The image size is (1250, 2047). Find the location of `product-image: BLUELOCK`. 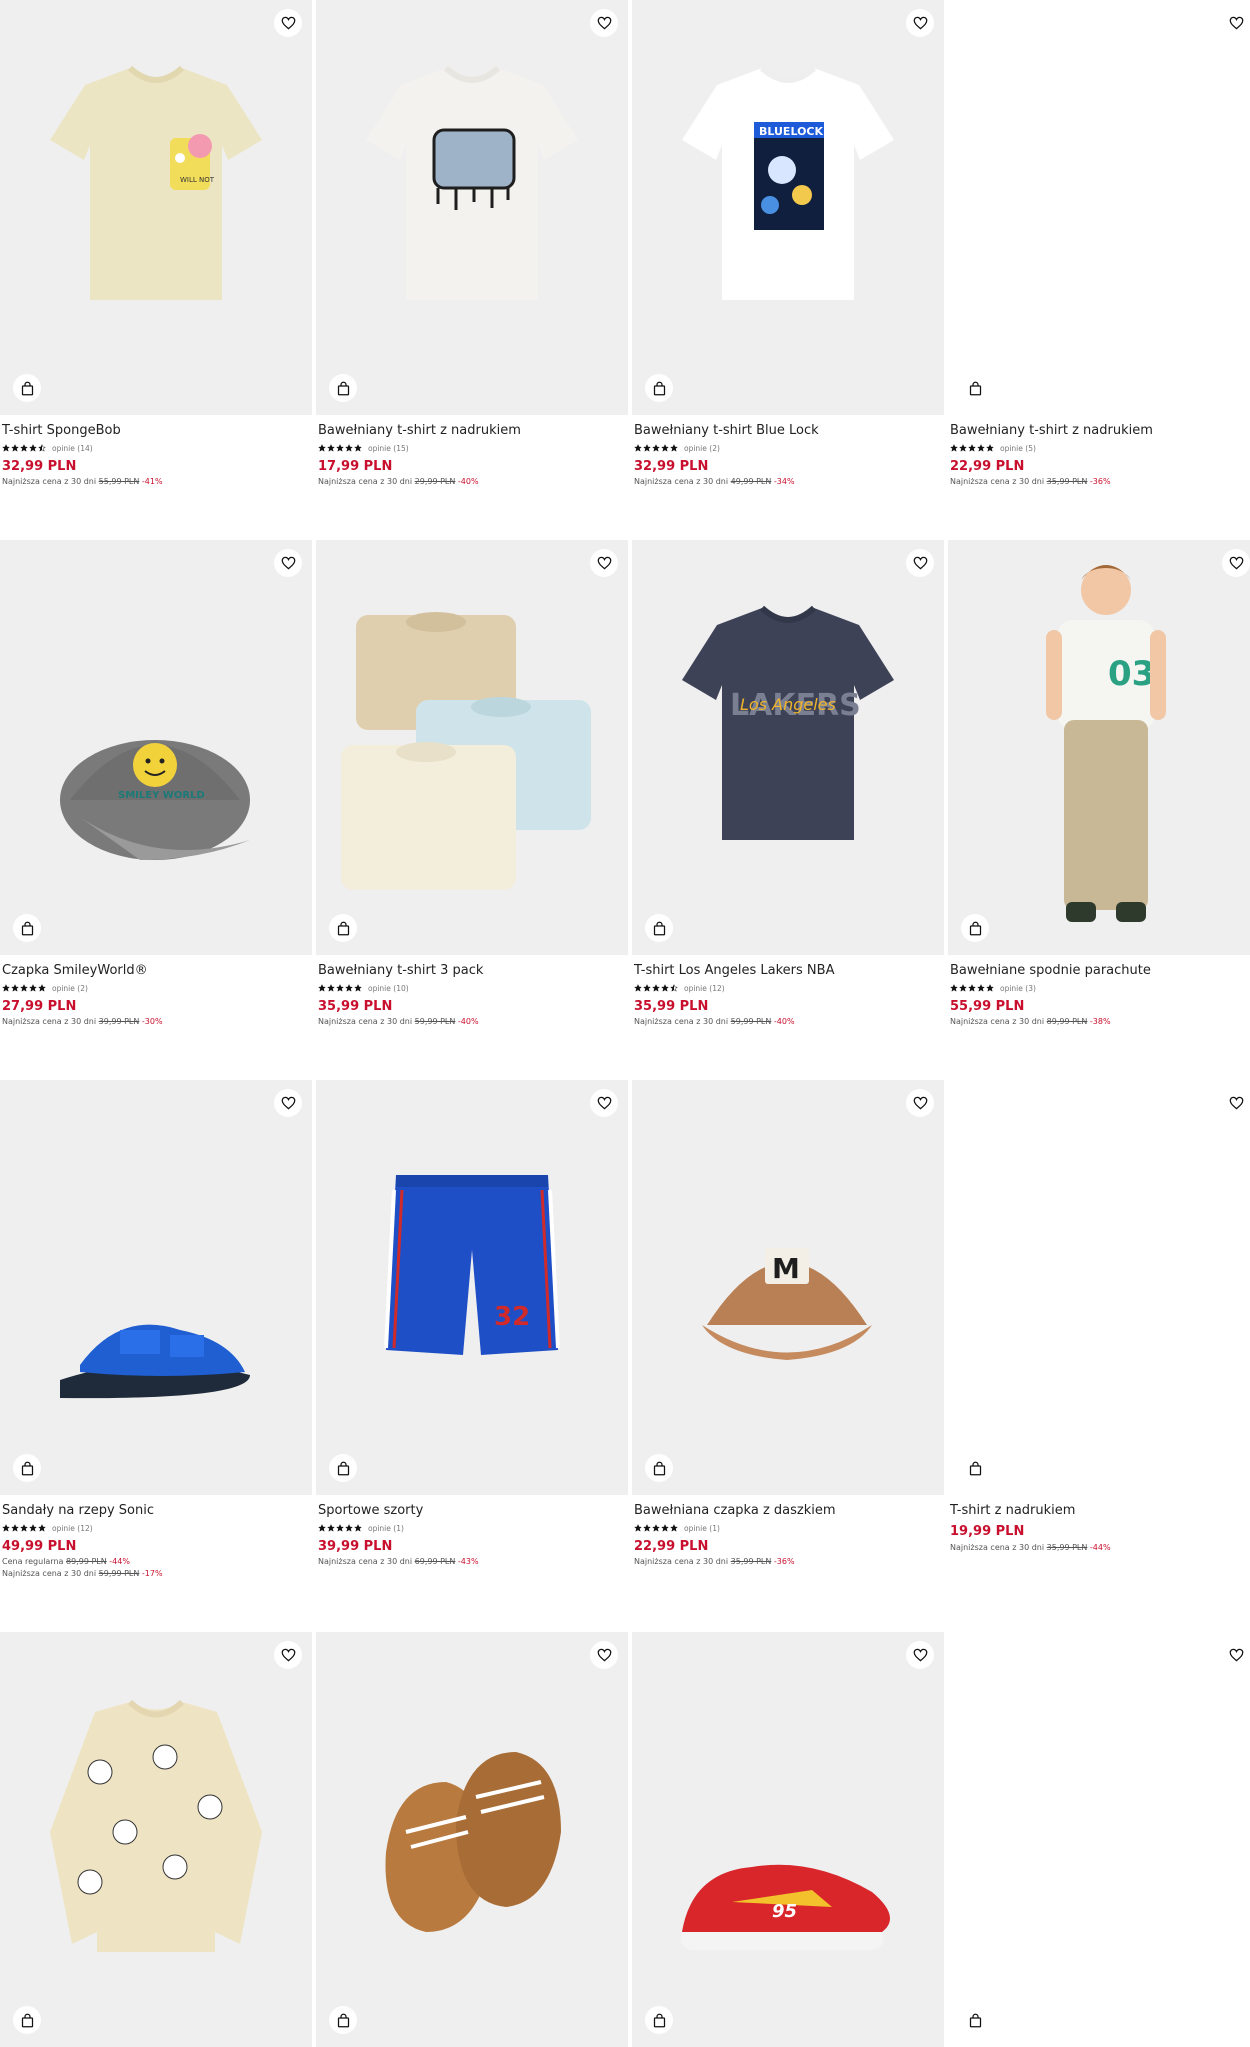

product-image: BLUELOCK is located at coordinates (788, 207).